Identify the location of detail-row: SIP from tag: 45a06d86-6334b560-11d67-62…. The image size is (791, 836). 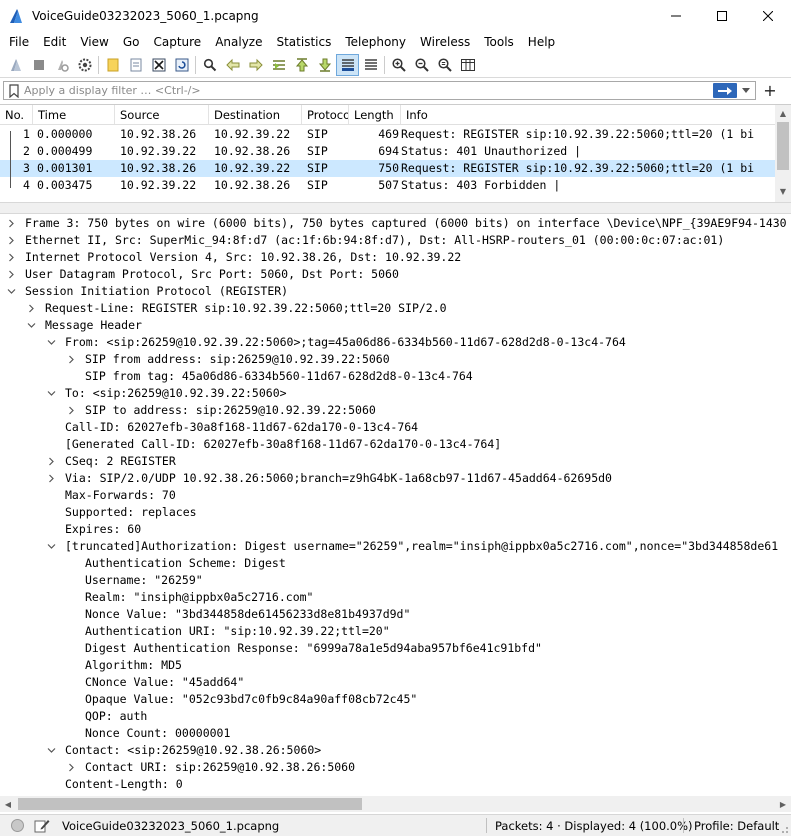
(395, 376).